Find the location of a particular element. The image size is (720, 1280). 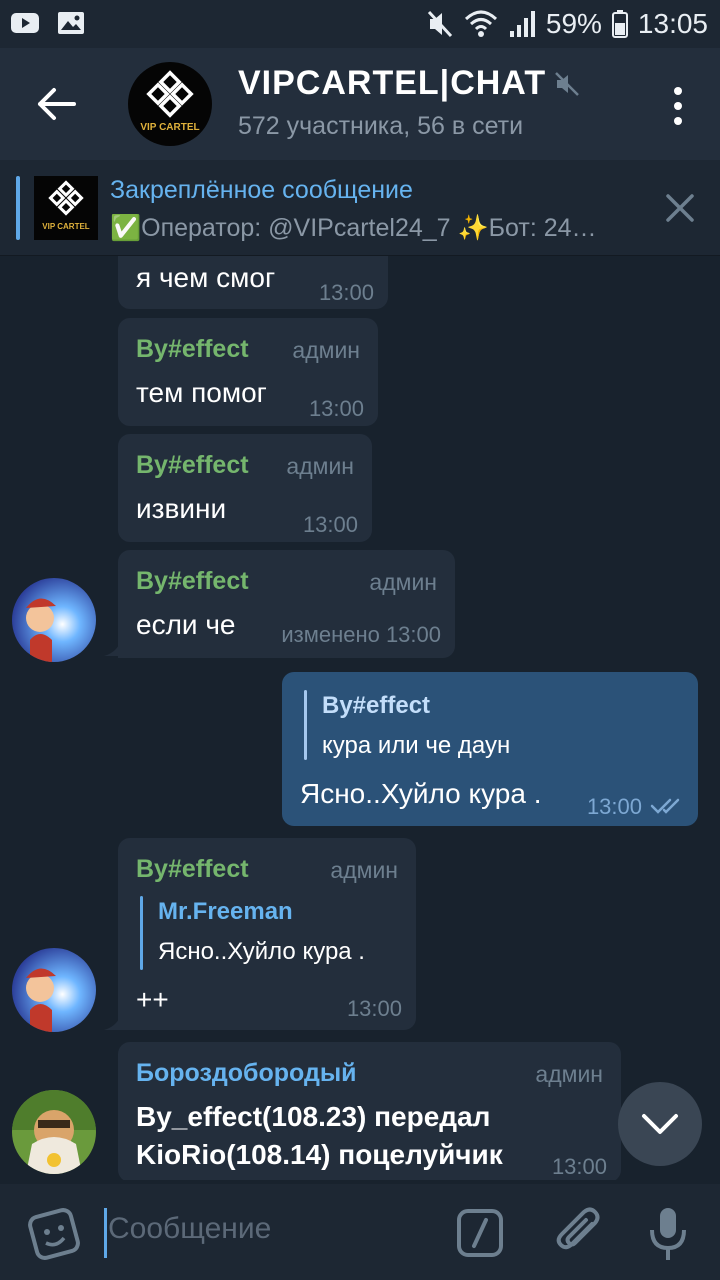

message-input: Сообщение is located at coordinates (189, 1229).